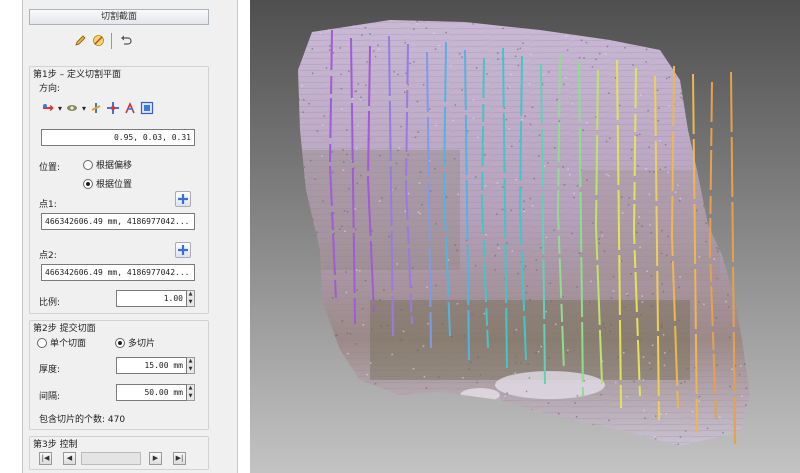  Describe the element at coordinates (125, 40) in the screenshot. I see `undo-icon` at that location.